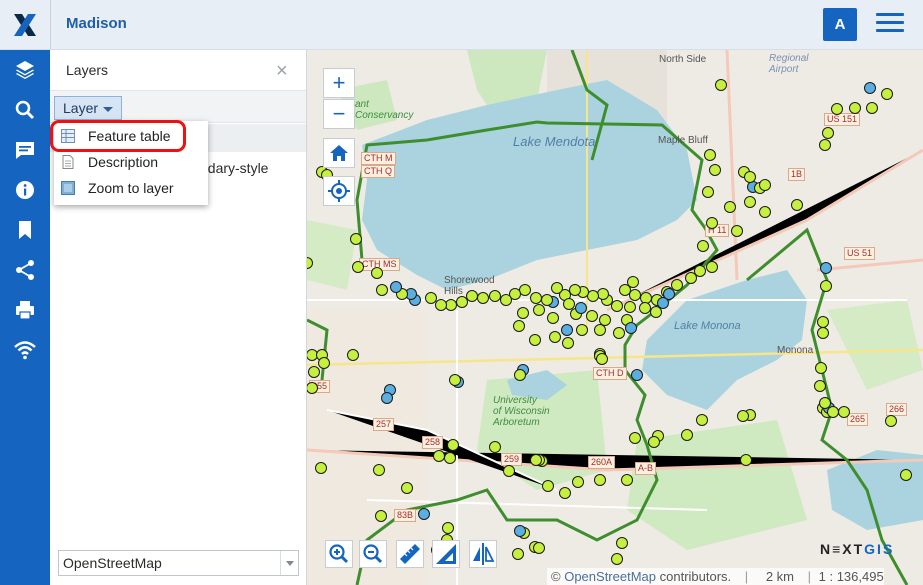  I want to click on chat-icon, so click(25, 150).